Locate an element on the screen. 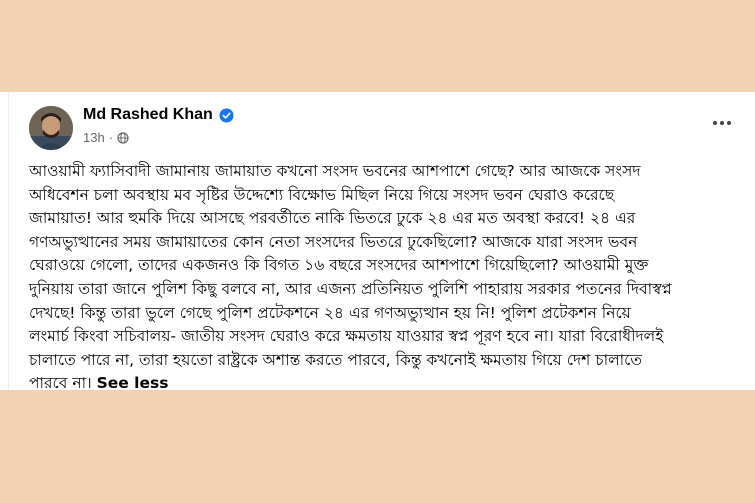 The width and height of the screenshot is (755, 503). post-meta: 13h · is located at coordinates (106, 137).